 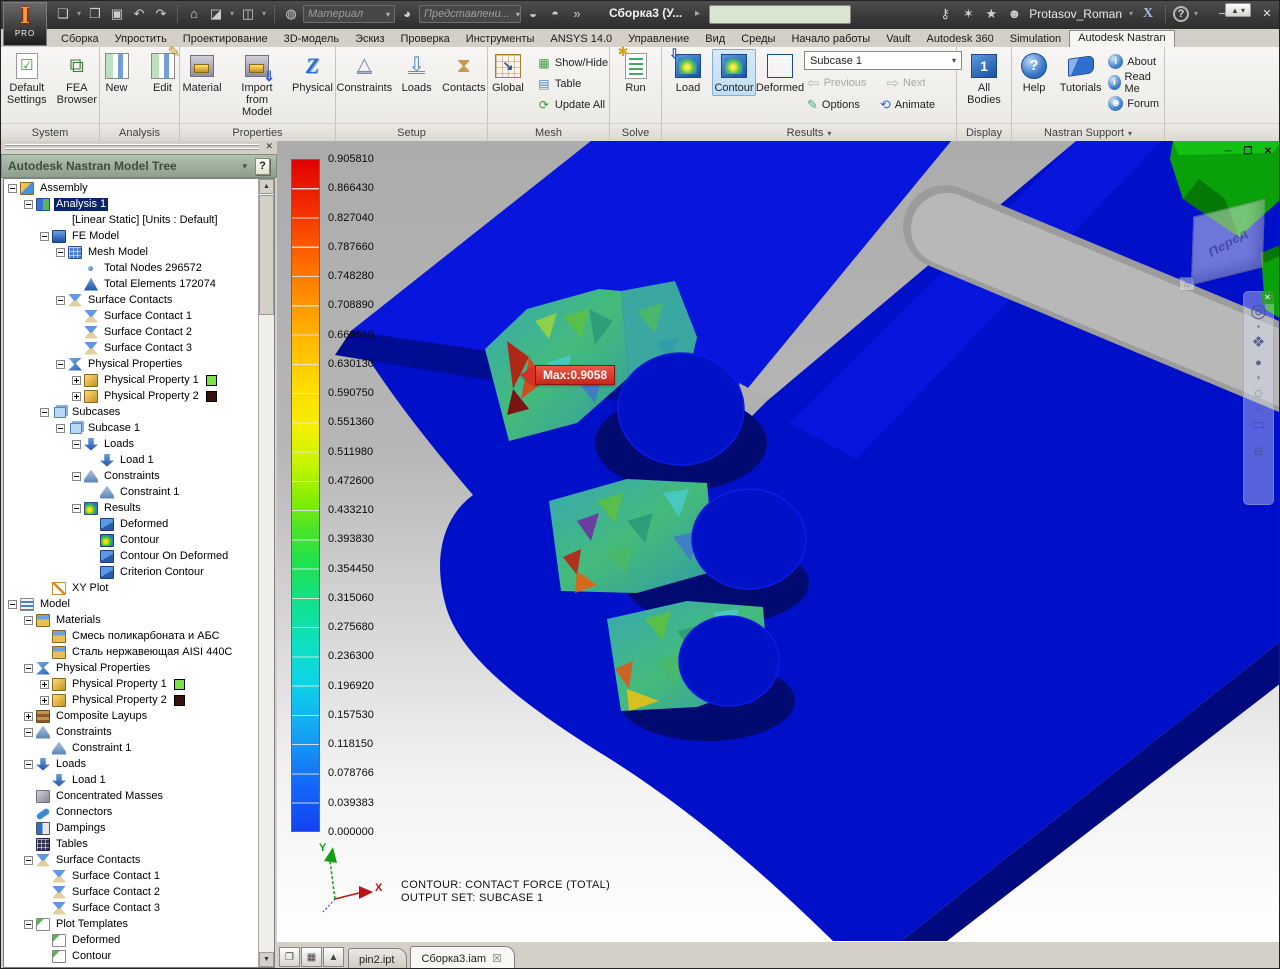 What do you see at coordinates (311, 39) in the screenshot?
I see `ribbon-tab: 3D-модель` at bounding box center [311, 39].